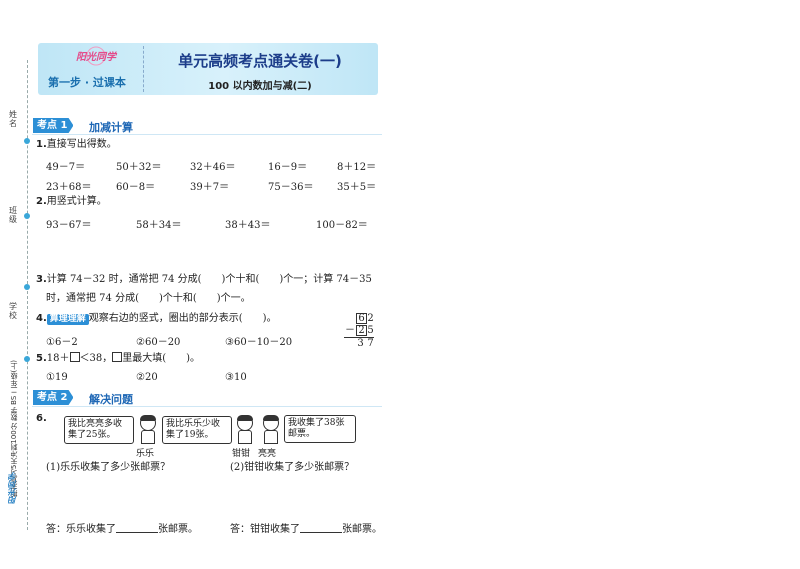  Describe the element at coordinates (357, 187) in the screenshot. I see `expr: 35＋5＝` at that location.